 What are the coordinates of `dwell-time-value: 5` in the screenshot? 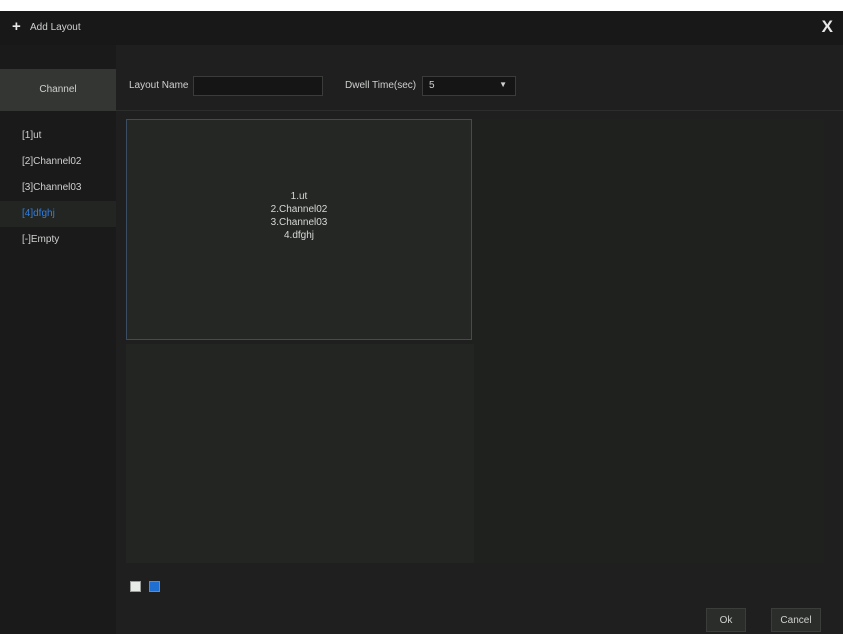 It's located at (432, 85).